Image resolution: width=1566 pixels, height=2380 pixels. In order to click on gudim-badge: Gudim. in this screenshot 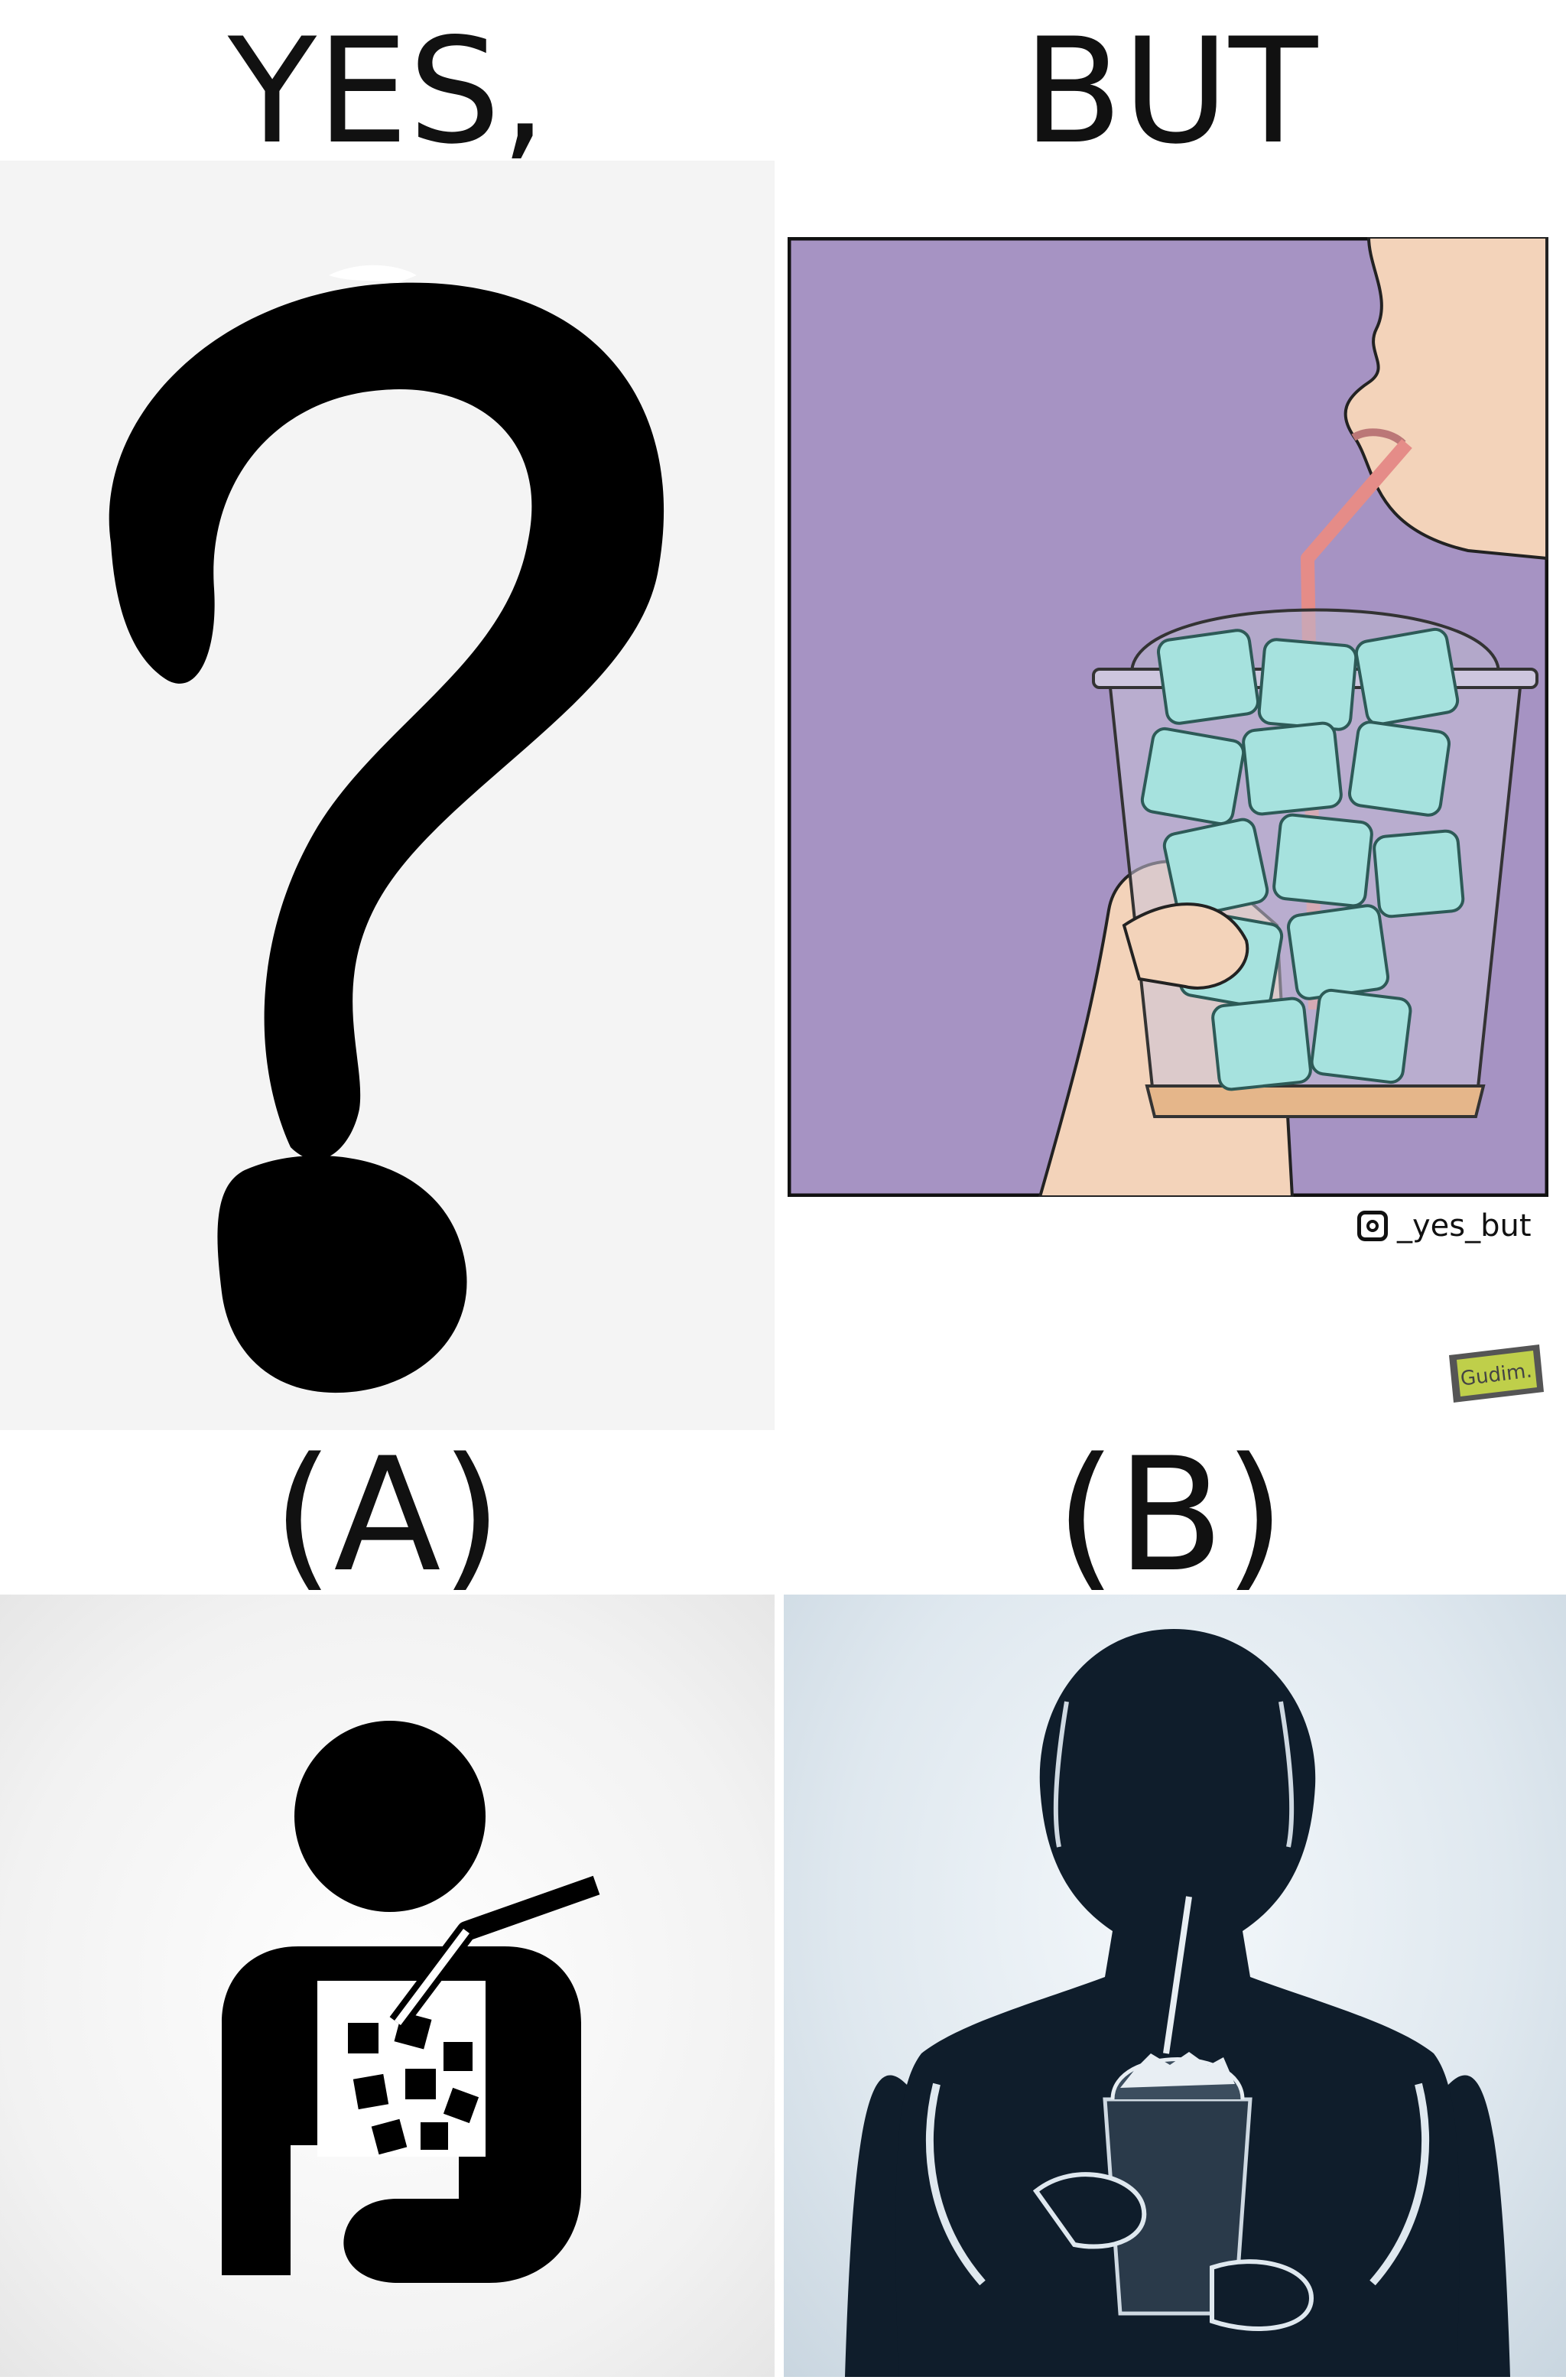, I will do `click(1495, 1374)`.